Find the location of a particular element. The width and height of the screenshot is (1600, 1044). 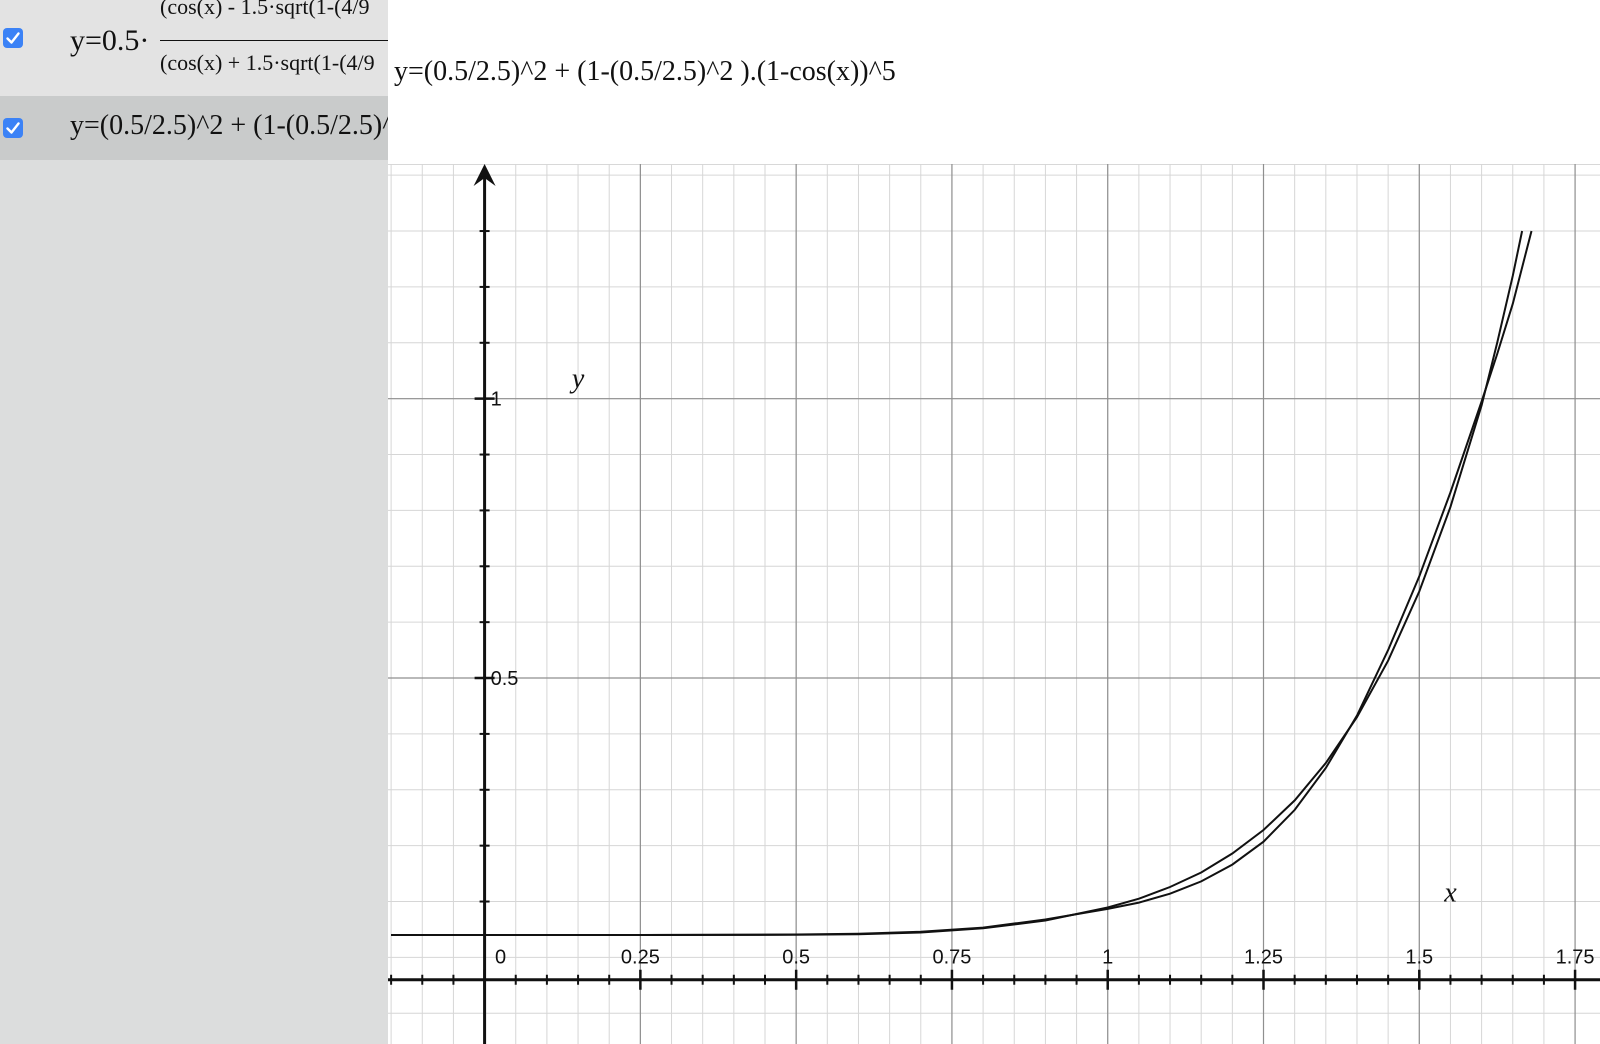

x-tick-label: 1.5 is located at coordinates (1419, 957).